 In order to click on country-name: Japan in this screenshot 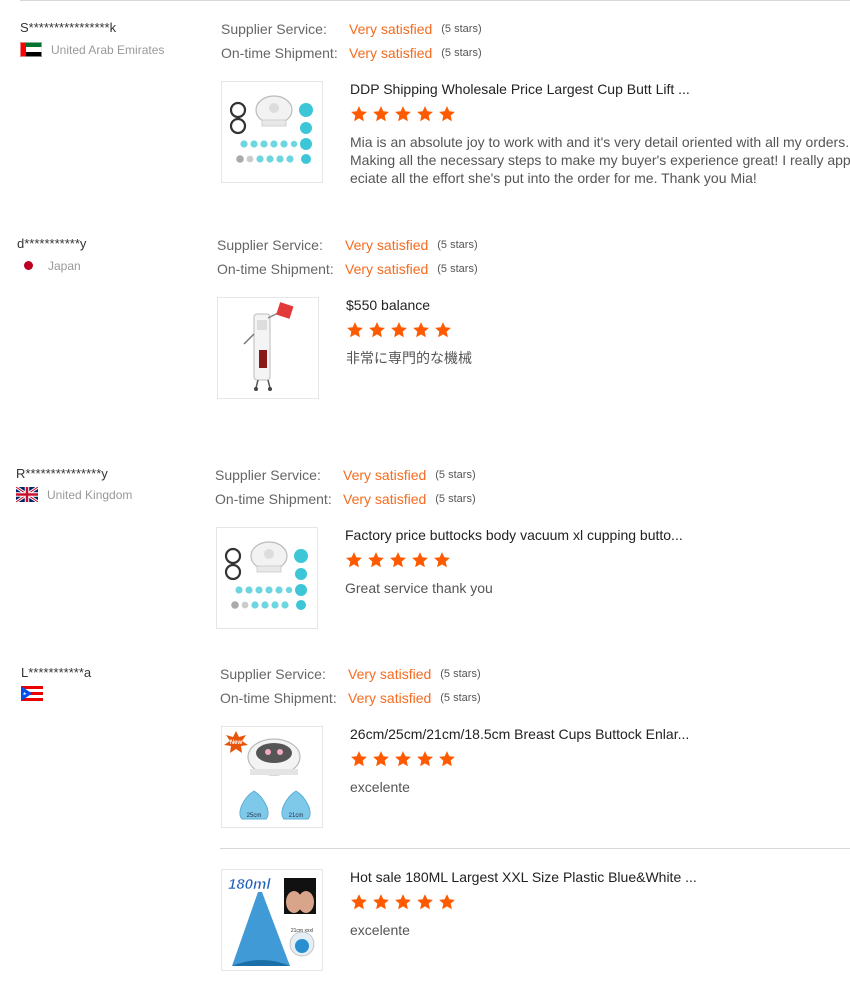, I will do `click(64, 265)`.